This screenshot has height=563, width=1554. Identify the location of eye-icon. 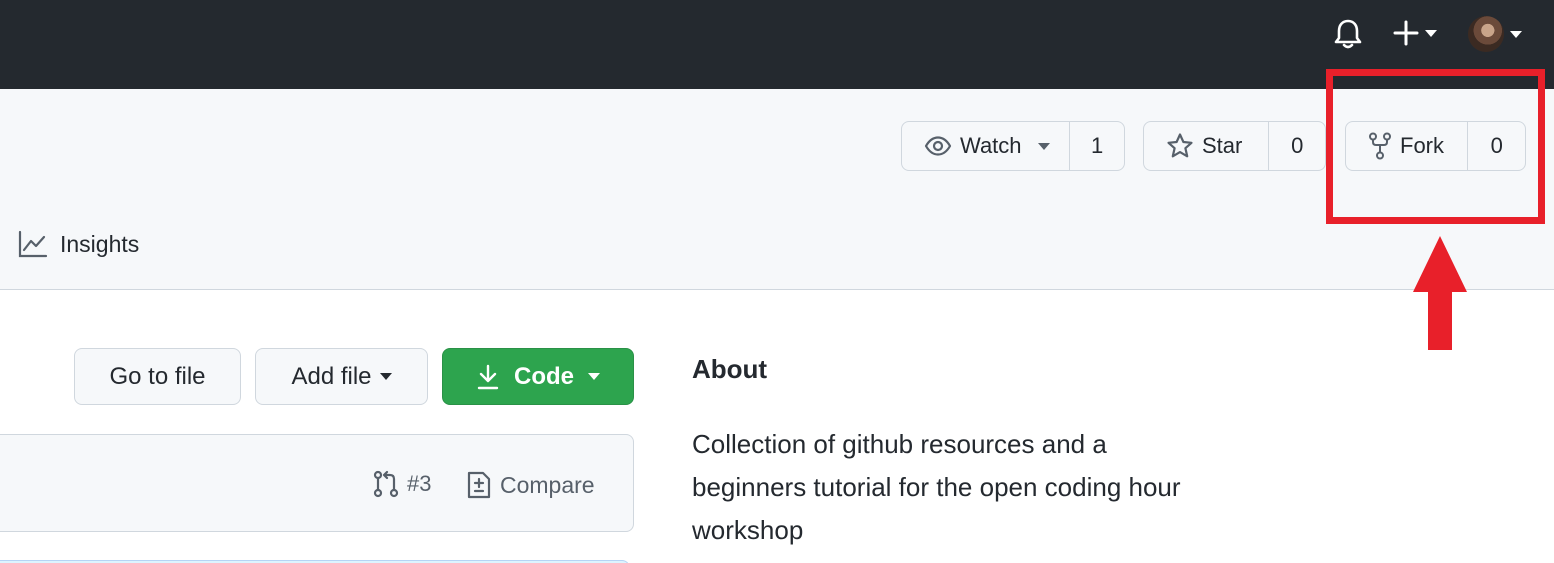
(938, 146).